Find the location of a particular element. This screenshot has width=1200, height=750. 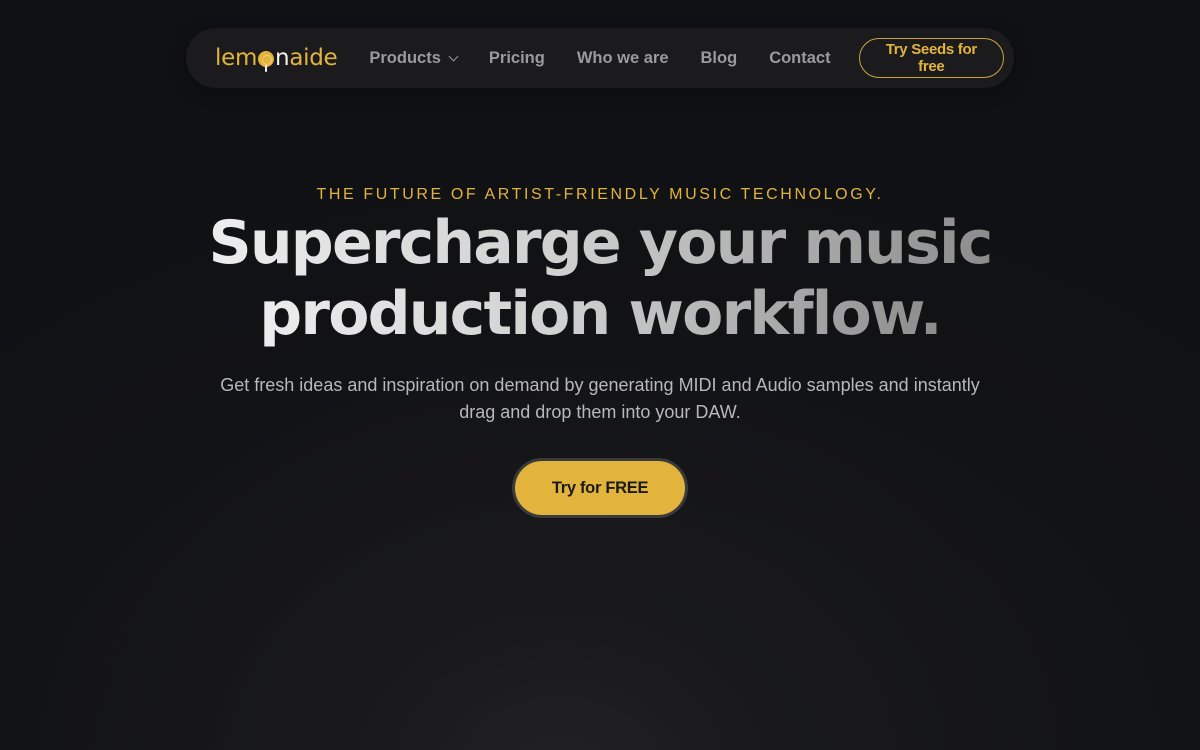

chevron-down-icon is located at coordinates (453, 56).